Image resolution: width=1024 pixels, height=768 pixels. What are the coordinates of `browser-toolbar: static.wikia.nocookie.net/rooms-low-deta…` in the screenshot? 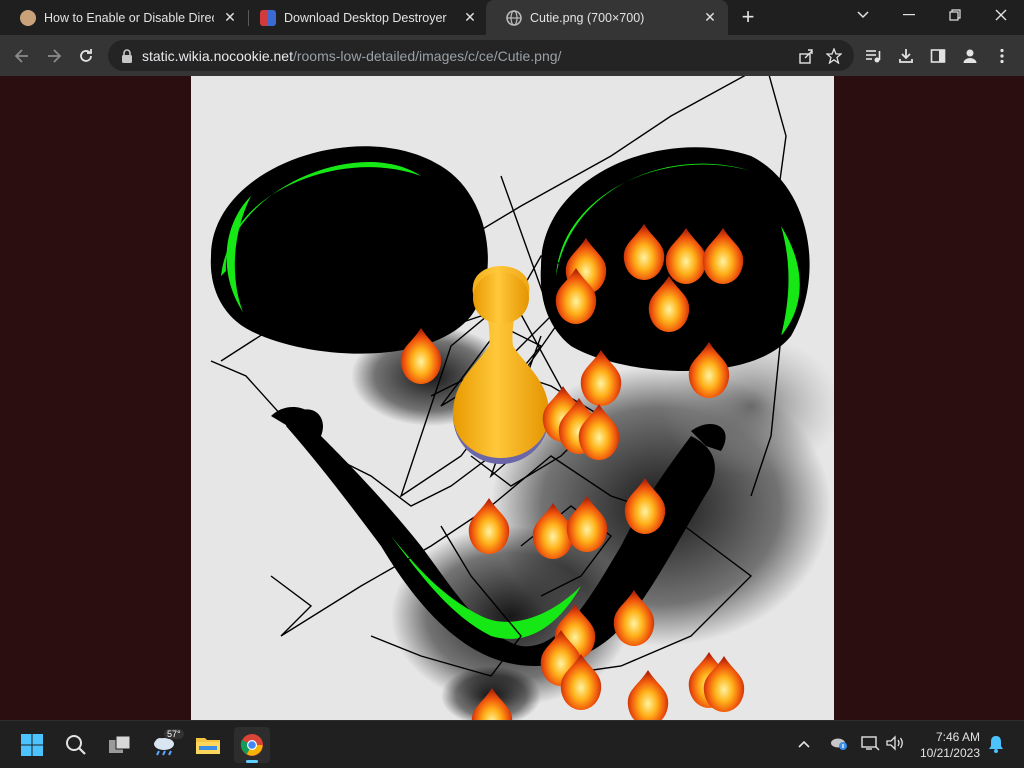 It's located at (512, 55).